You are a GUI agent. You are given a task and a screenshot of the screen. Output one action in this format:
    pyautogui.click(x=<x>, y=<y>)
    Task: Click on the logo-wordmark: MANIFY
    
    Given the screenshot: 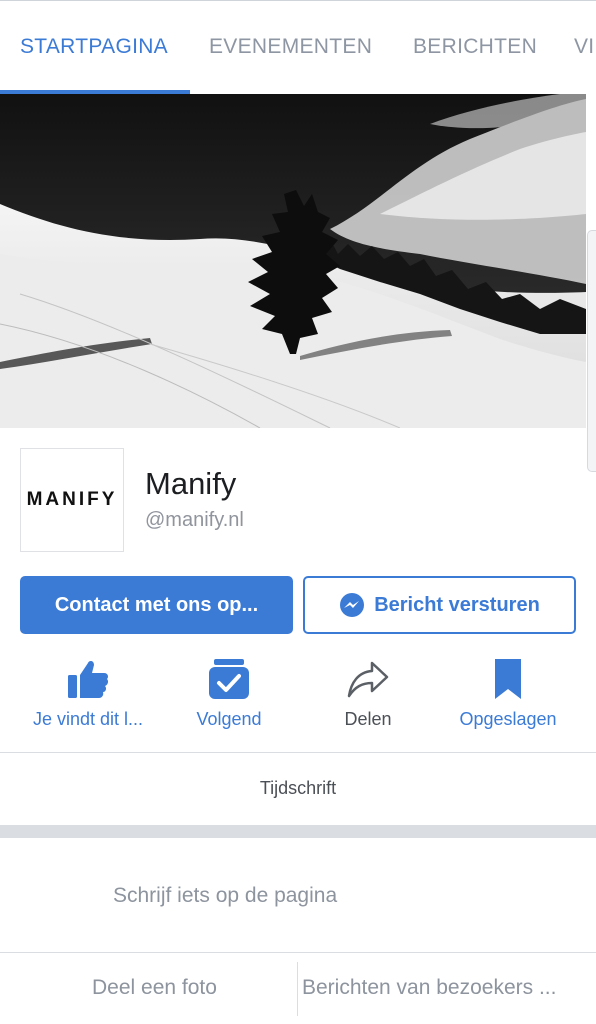 What is the action you would take?
    pyautogui.click(x=72, y=499)
    